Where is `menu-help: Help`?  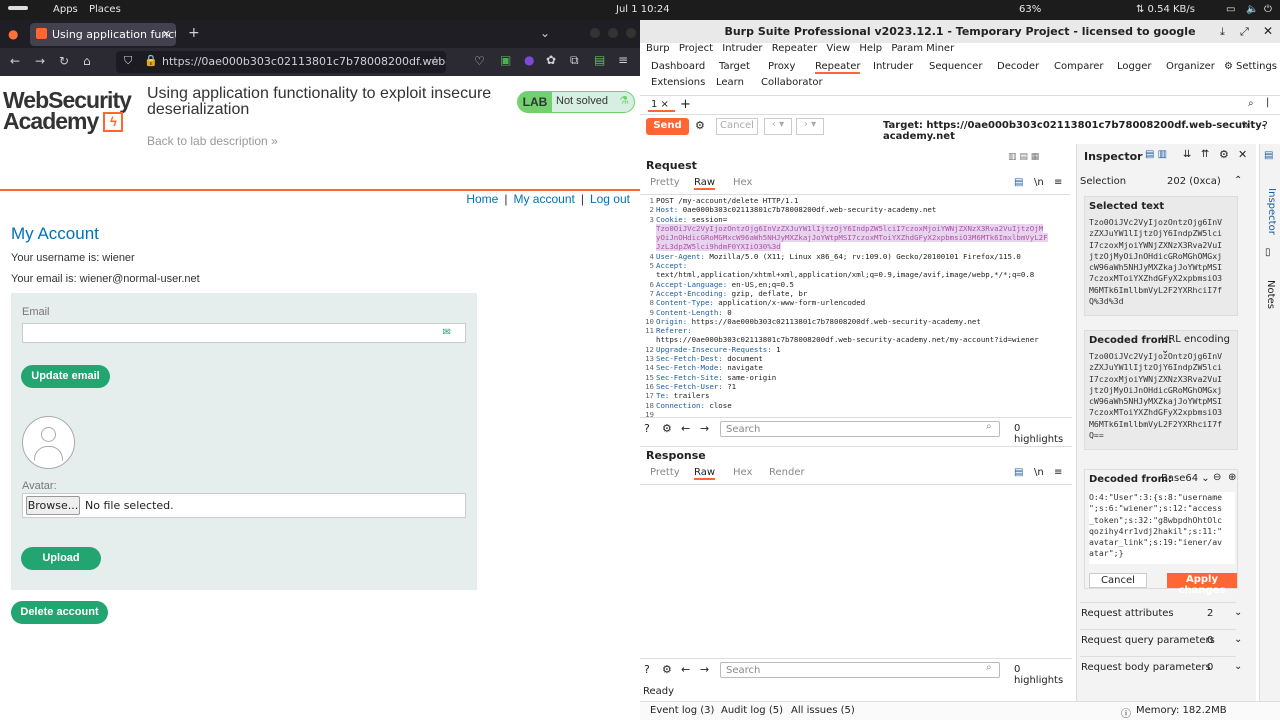
menu-help: Help is located at coordinates (870, 48).